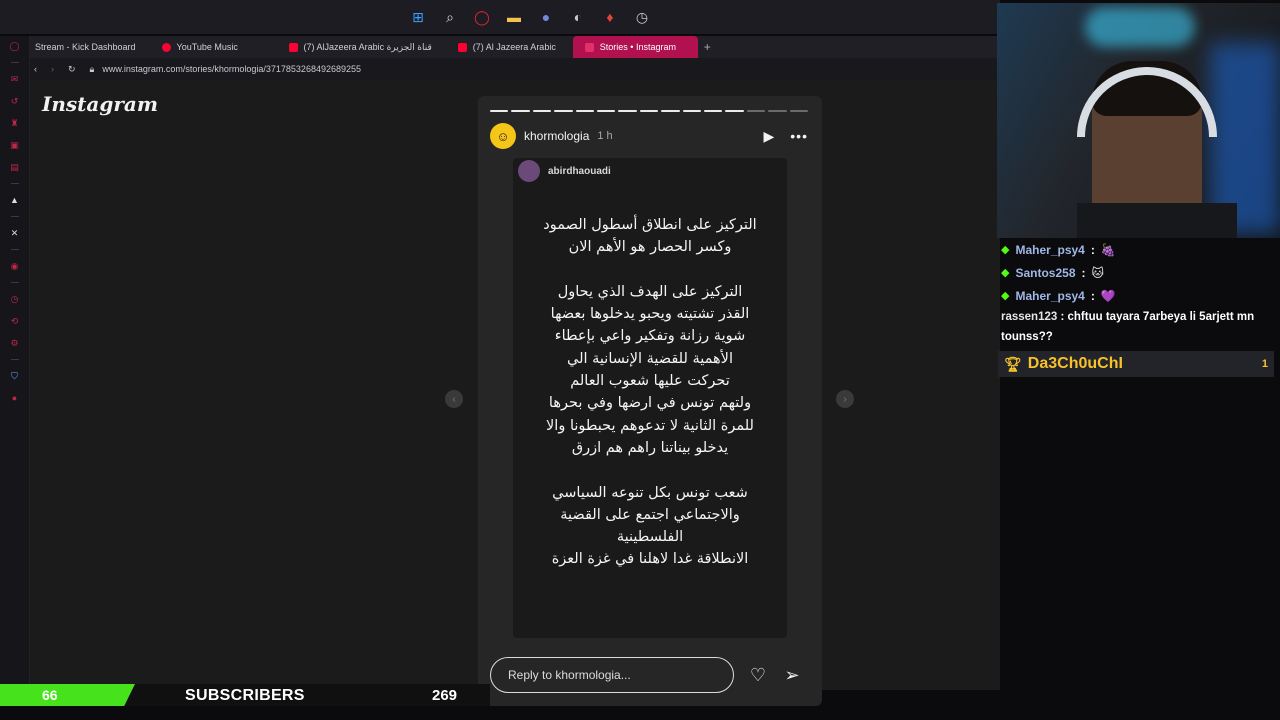 This screenshot has width=1280, height=720. Describe the element at coordinates (799, 136) in the screenshot. I see `more-options-icon: •••` at that location.